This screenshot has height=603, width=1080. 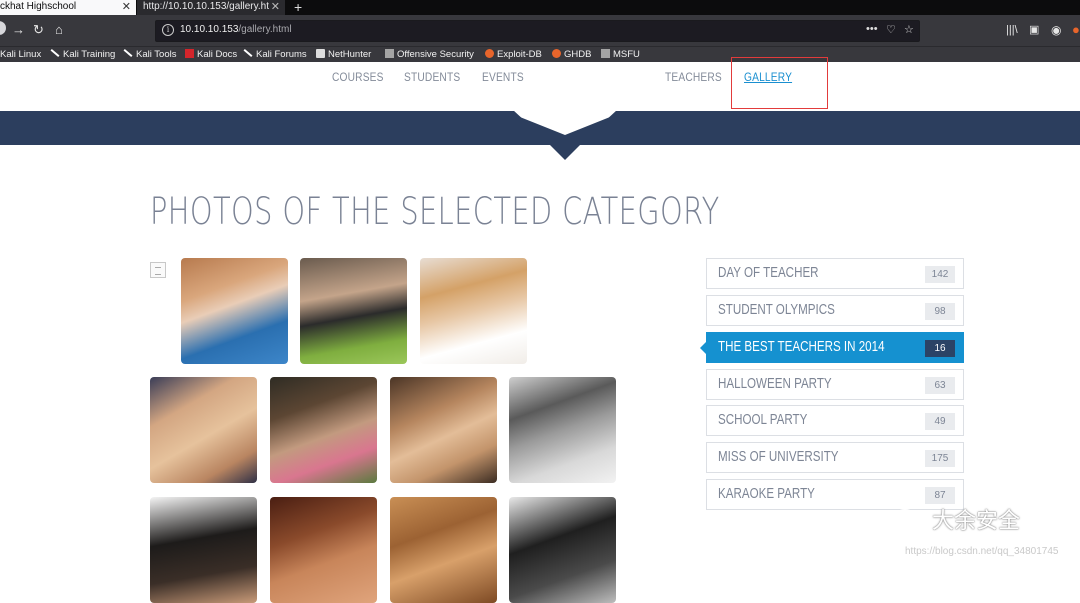 What do you see at coordinates (158, 270) in the screenshot?
I see `document-icon` at bounding box center [158, 270].